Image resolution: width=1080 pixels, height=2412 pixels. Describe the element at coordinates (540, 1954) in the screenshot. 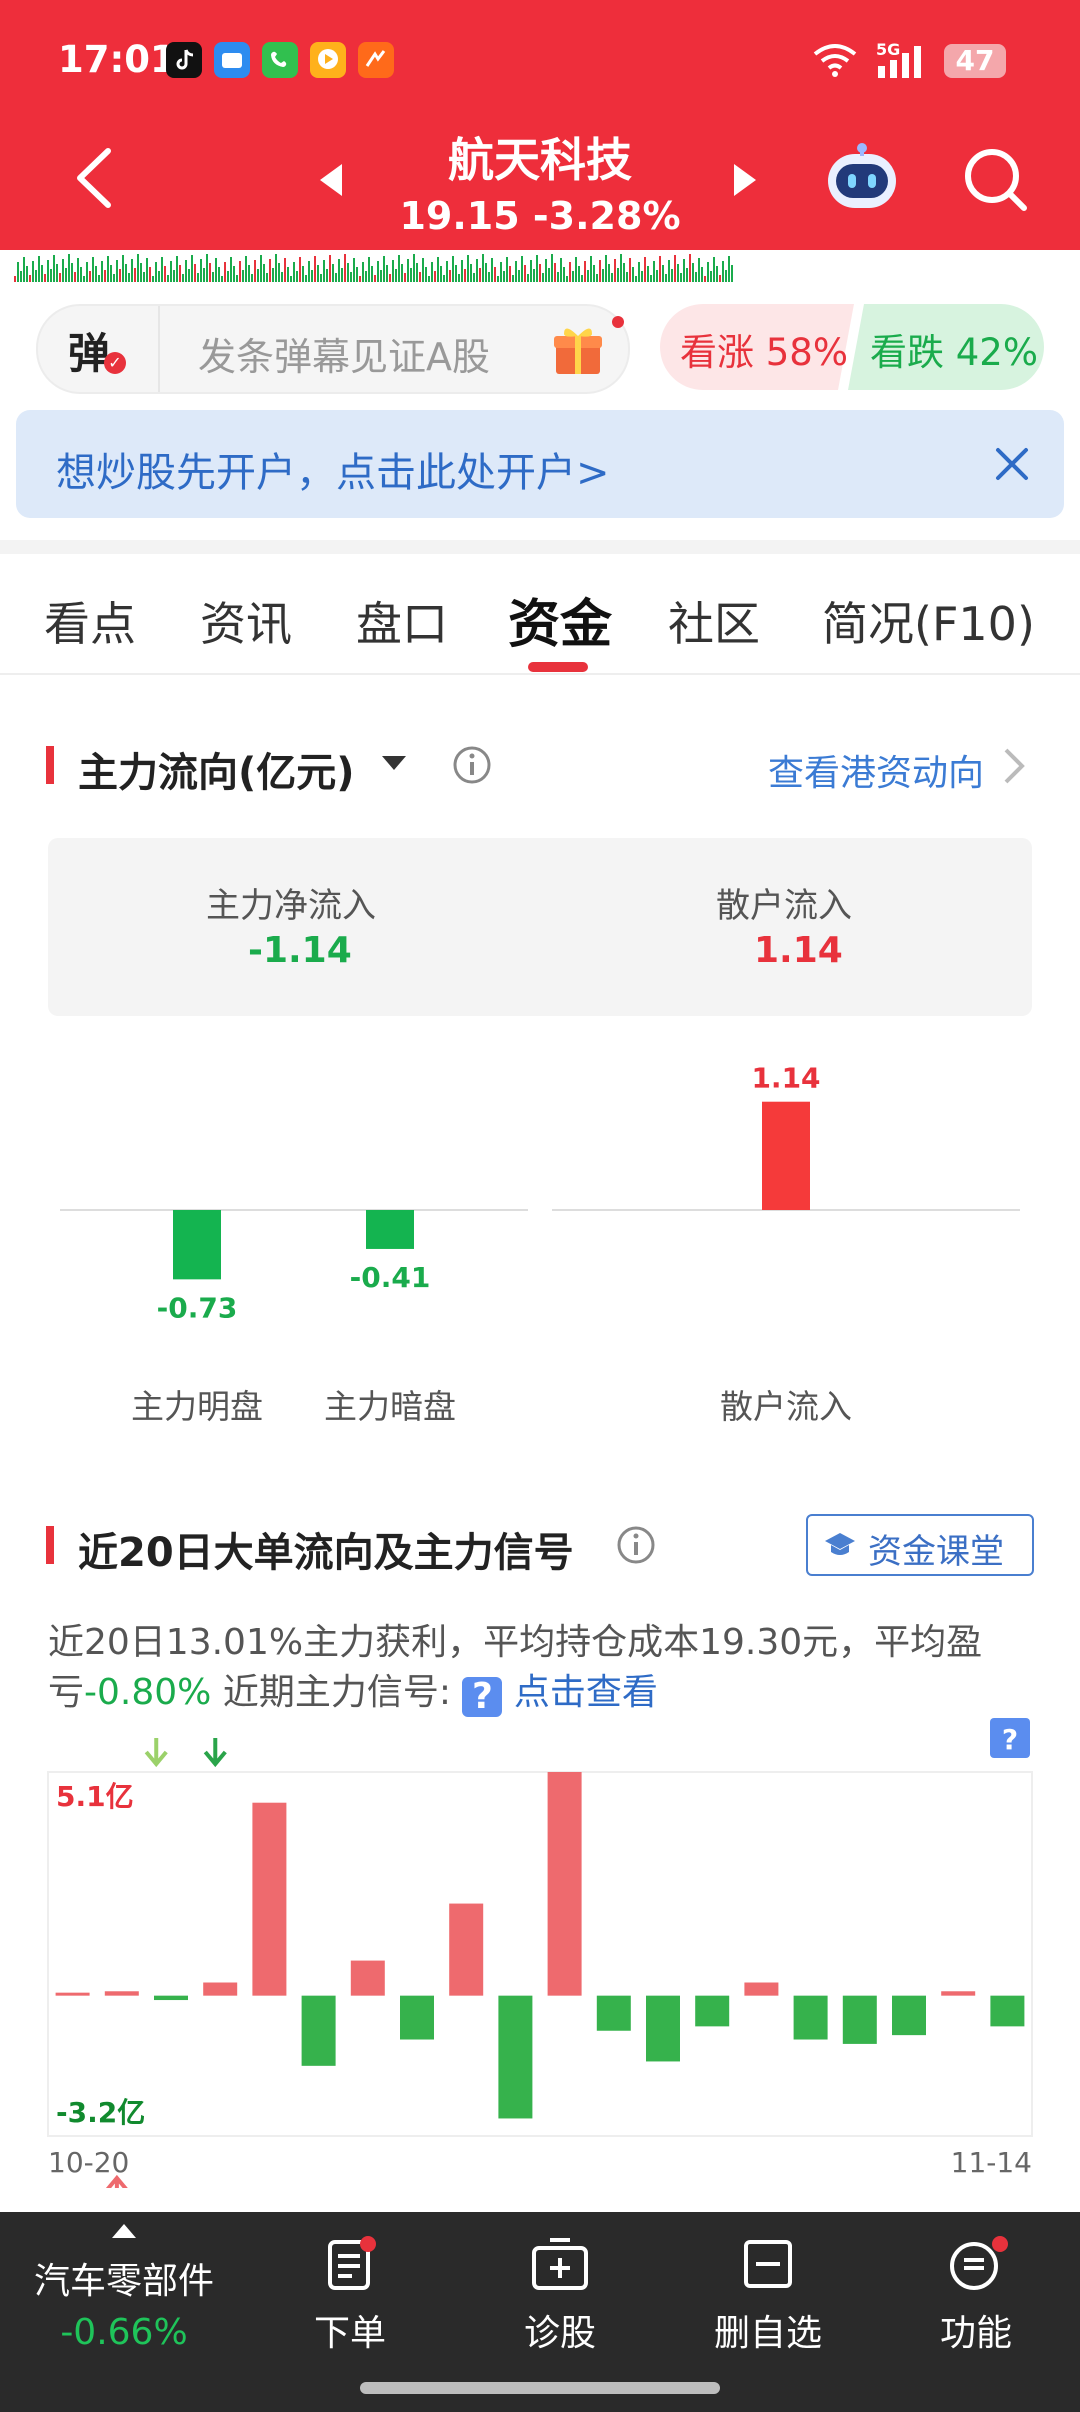

I see `signal-plot-frame` at that location.